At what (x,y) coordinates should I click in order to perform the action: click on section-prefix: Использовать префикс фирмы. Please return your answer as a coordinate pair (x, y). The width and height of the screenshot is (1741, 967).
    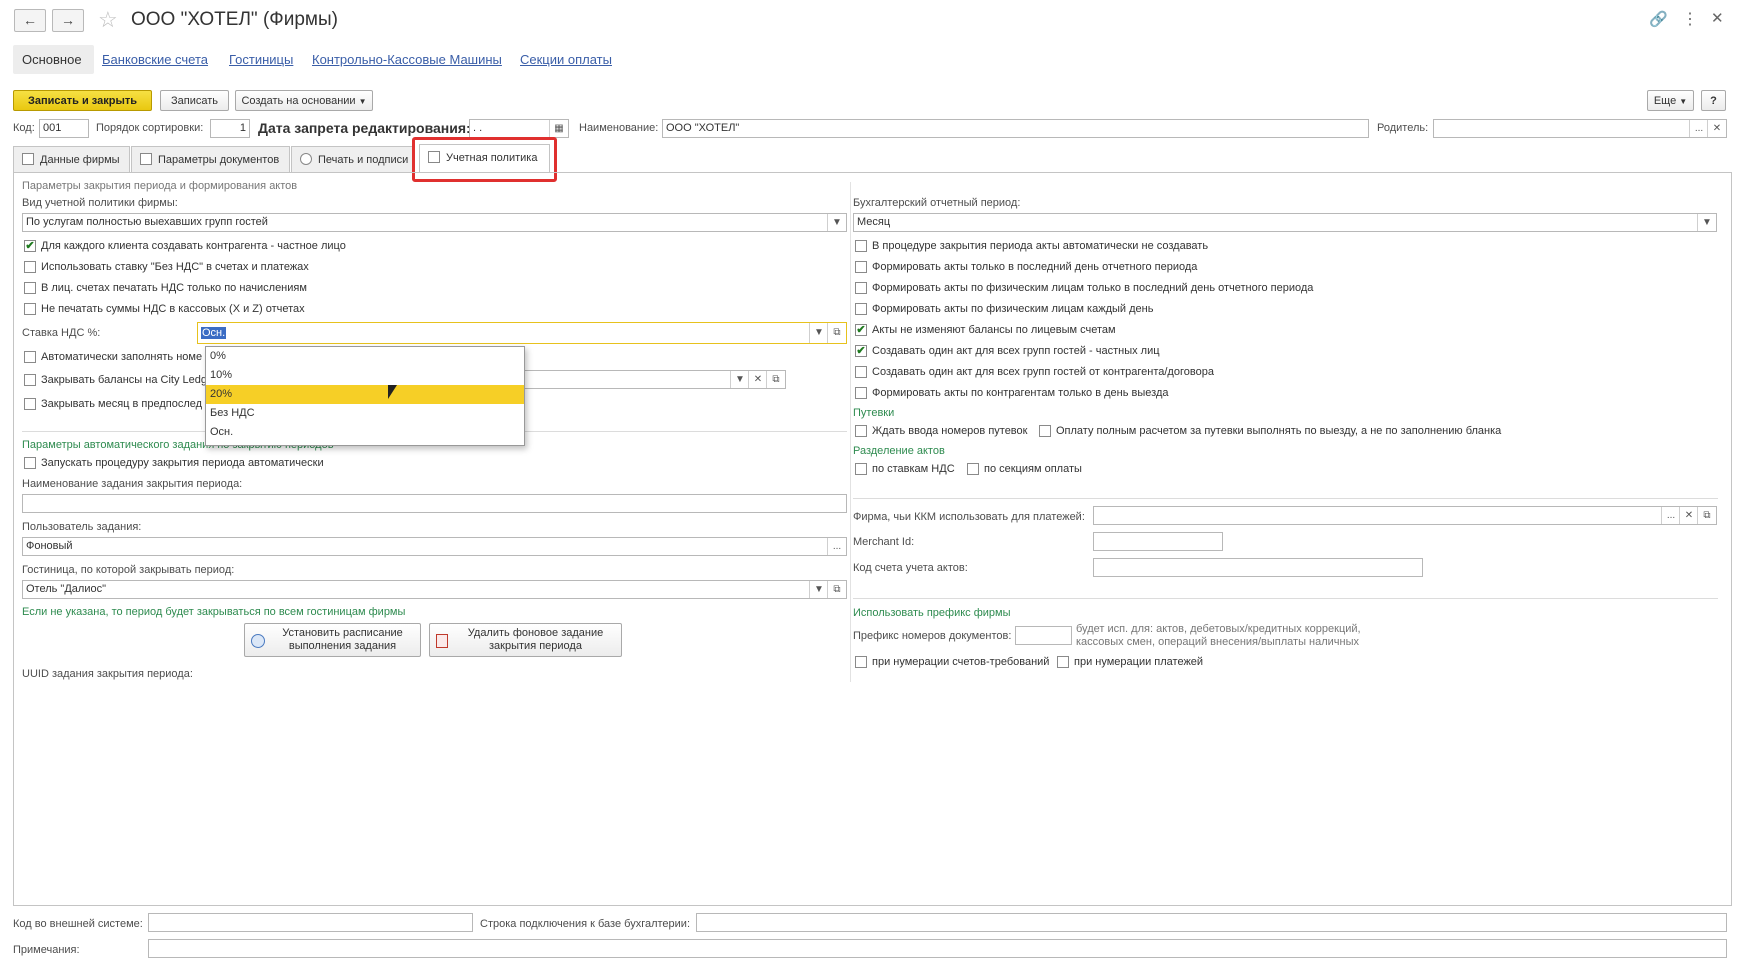
    Looking at the image, I should click on (932, 613).